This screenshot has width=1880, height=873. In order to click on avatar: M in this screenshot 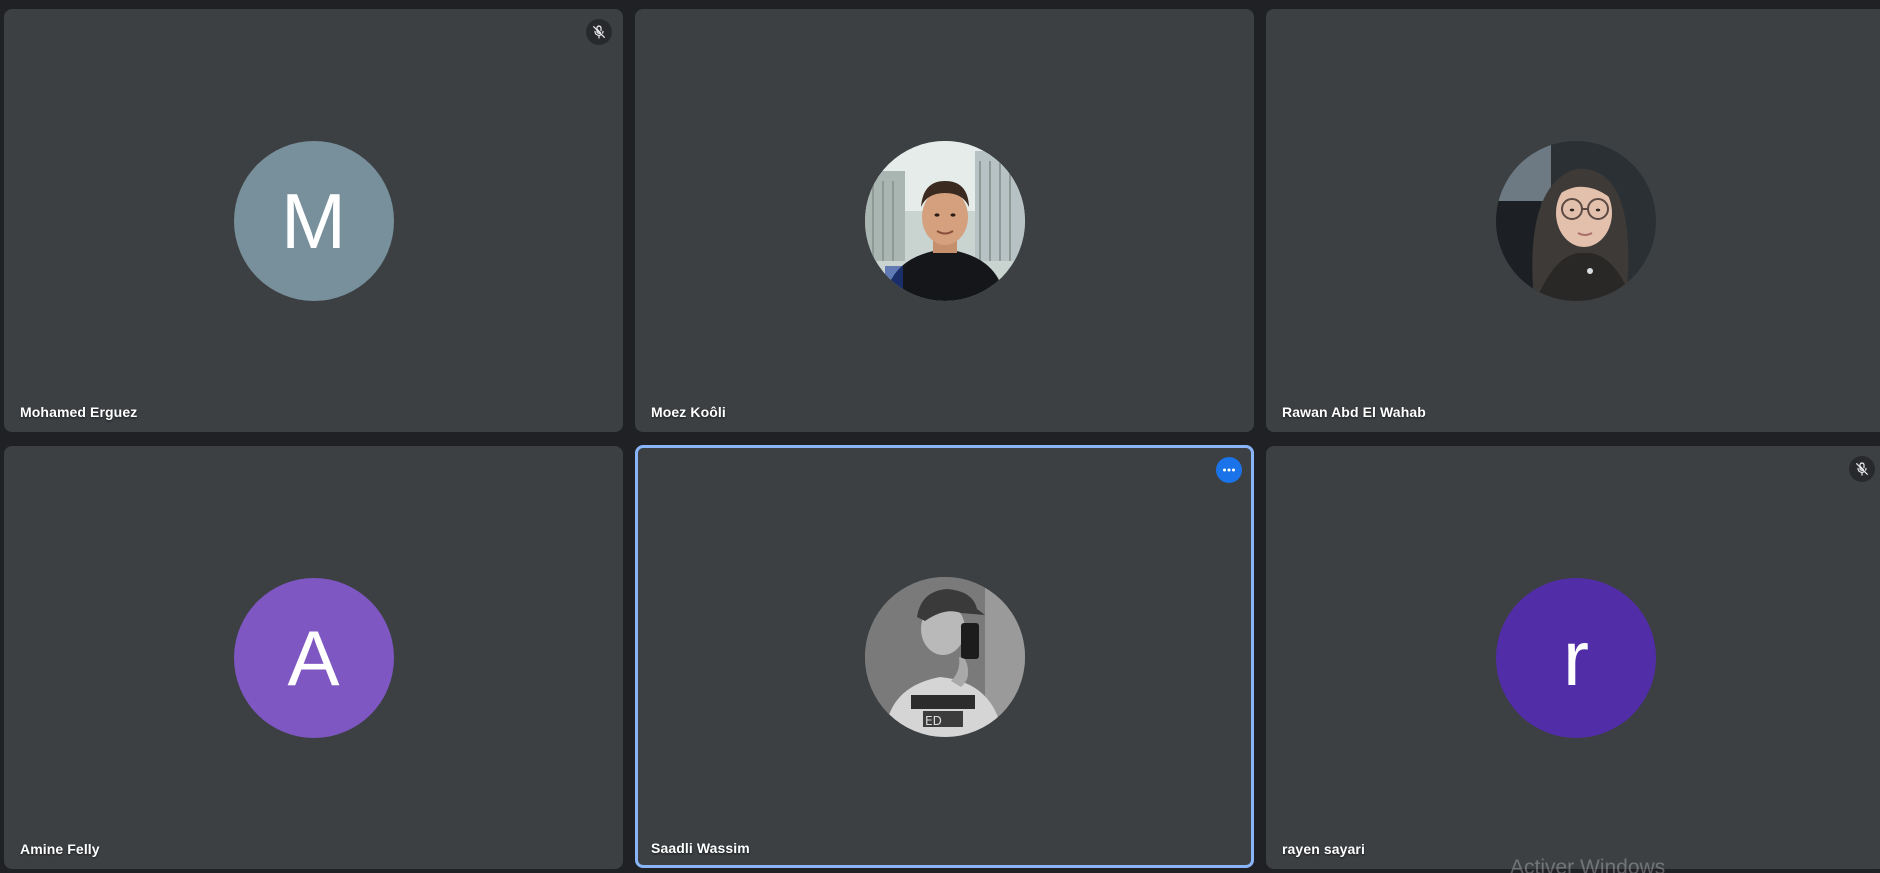, I will do `click(313, 220)`.